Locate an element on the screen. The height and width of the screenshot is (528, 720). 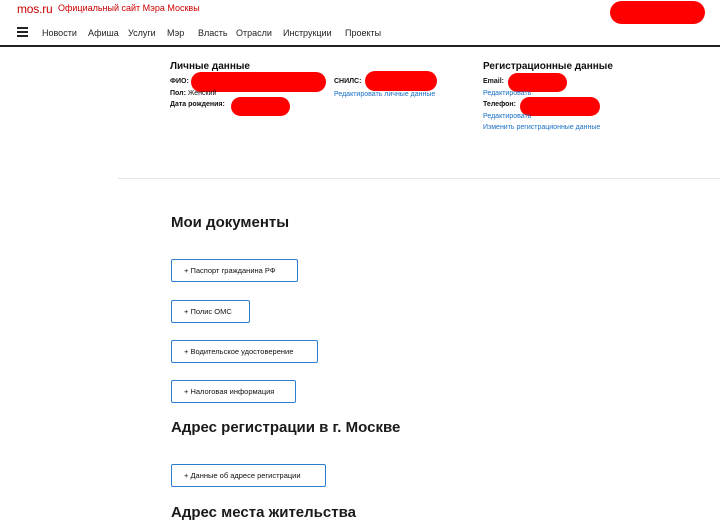
phone-row: Телефон: is located at coordinates (499, 104).